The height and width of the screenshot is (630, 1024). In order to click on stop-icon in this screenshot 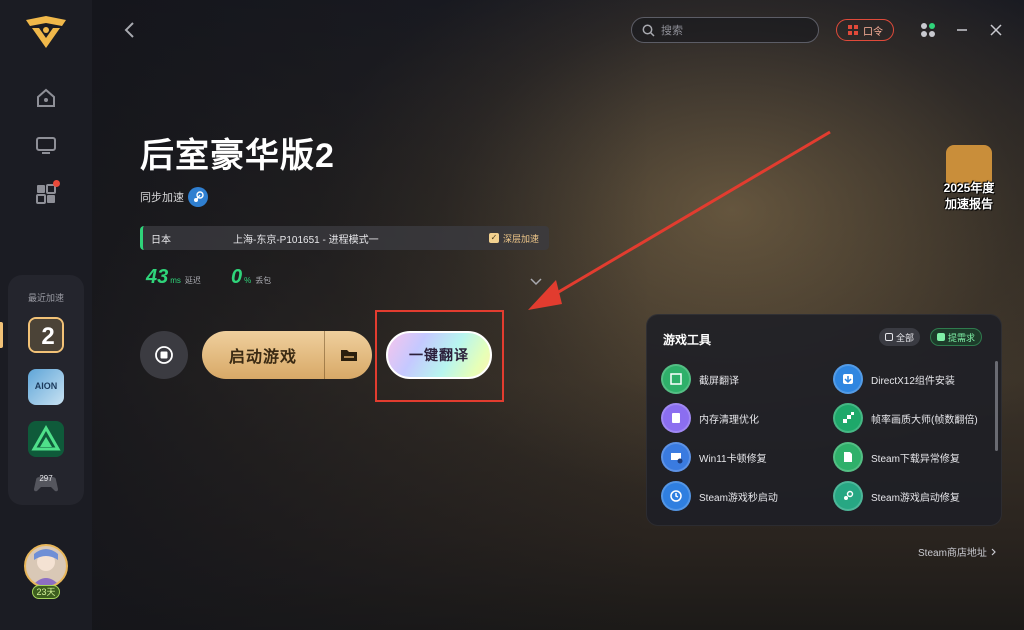, I will do `click(164, 355)`.